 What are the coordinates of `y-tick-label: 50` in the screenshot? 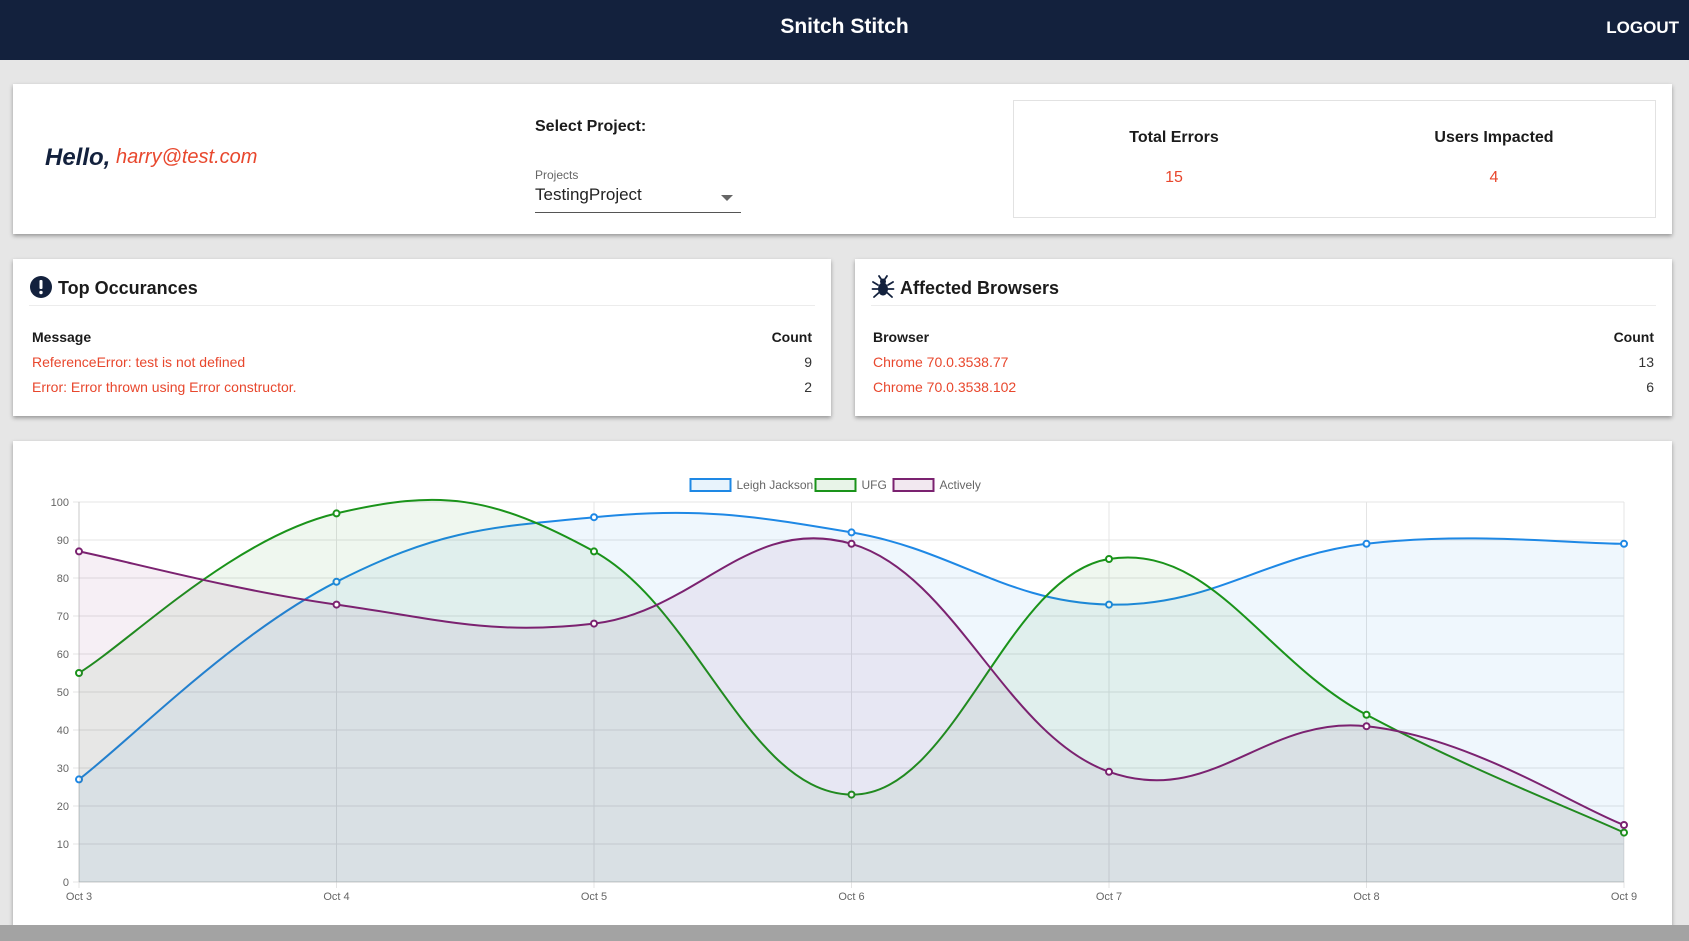 It's located at (63, 693).